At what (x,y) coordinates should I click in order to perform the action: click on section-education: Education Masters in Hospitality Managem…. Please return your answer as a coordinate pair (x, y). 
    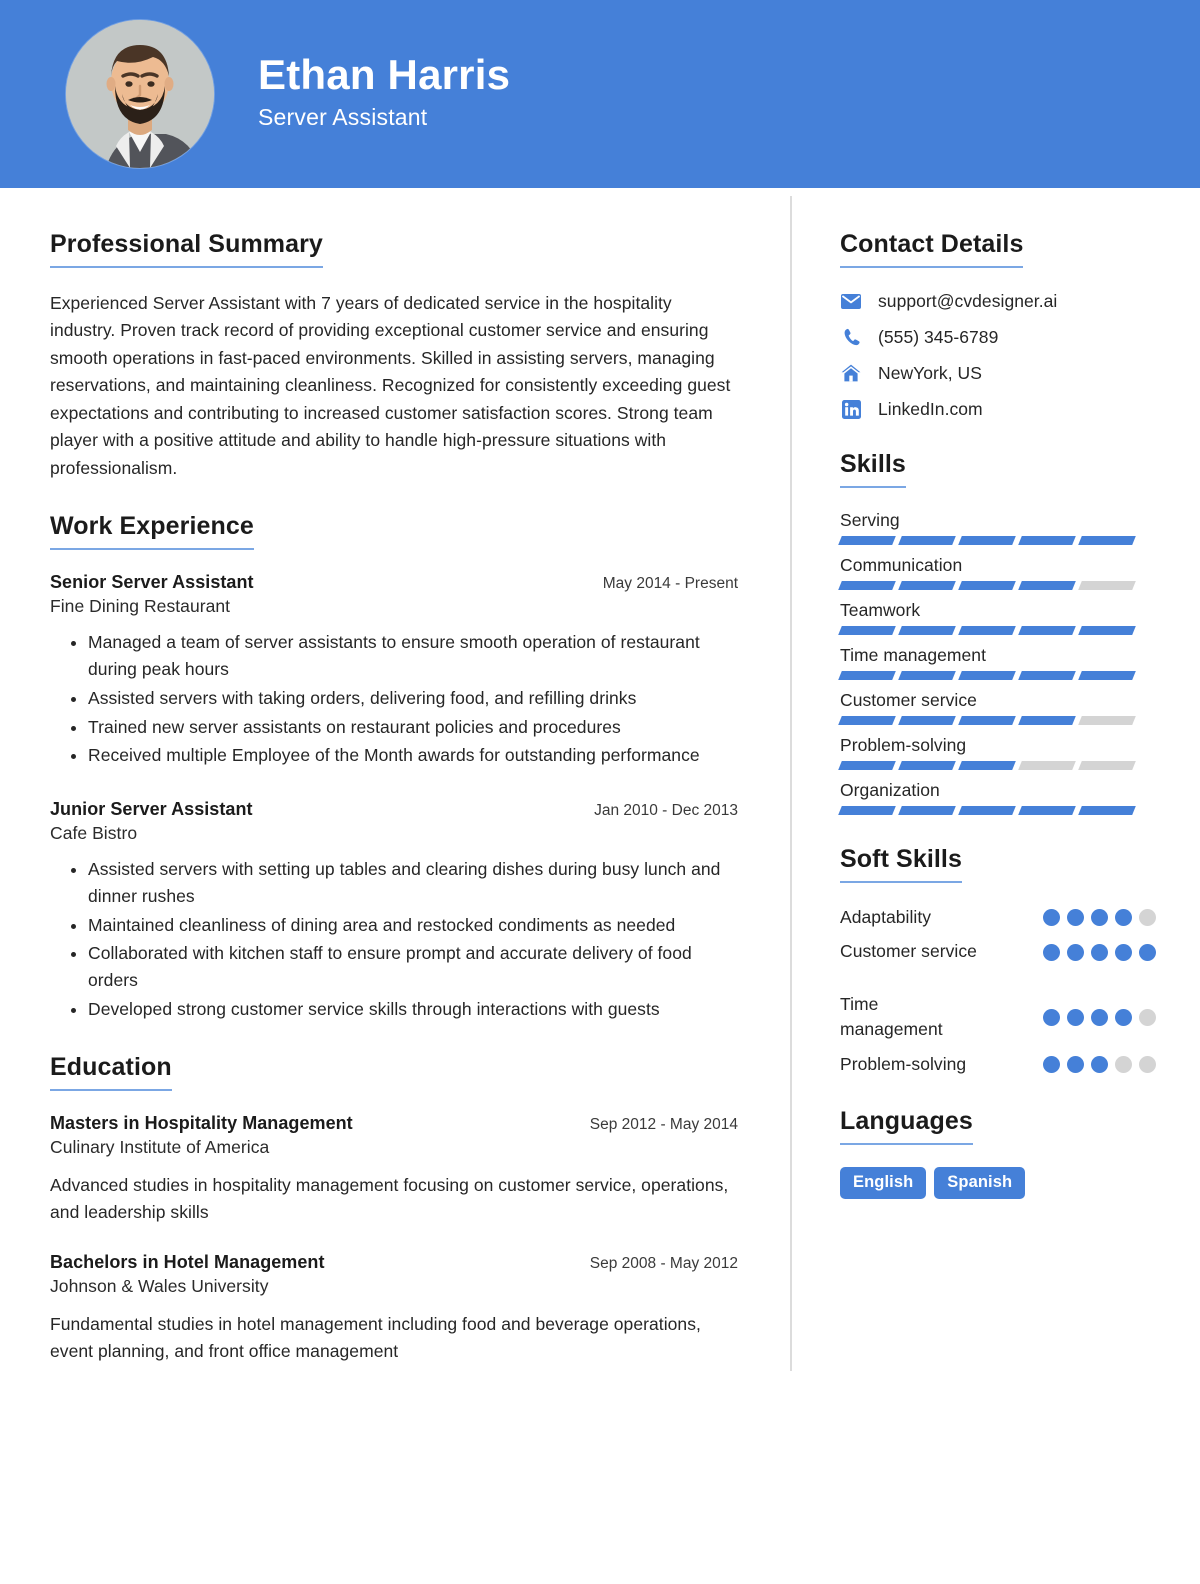
    Looking at the image, I should click on (394, 1209).